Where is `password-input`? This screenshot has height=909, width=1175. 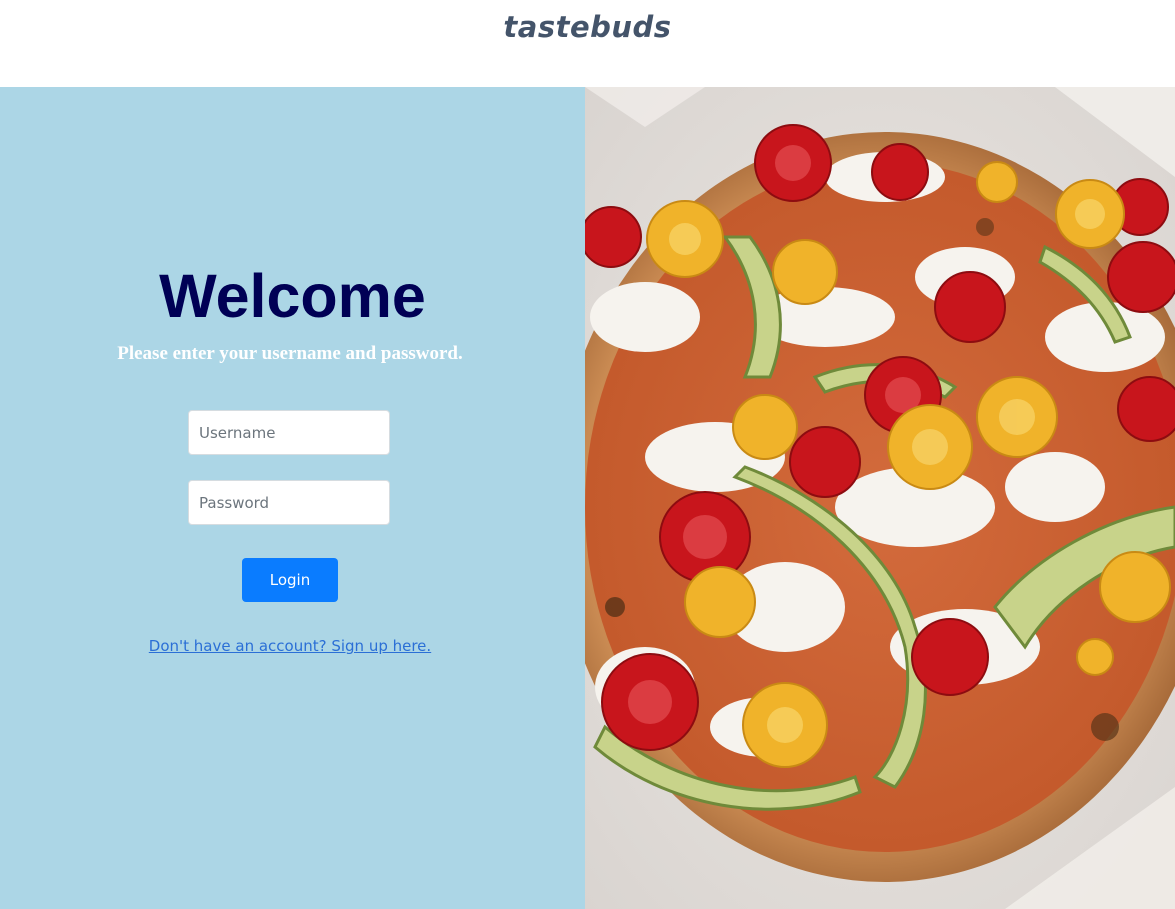 password-input is located at coordinates (289, 502).